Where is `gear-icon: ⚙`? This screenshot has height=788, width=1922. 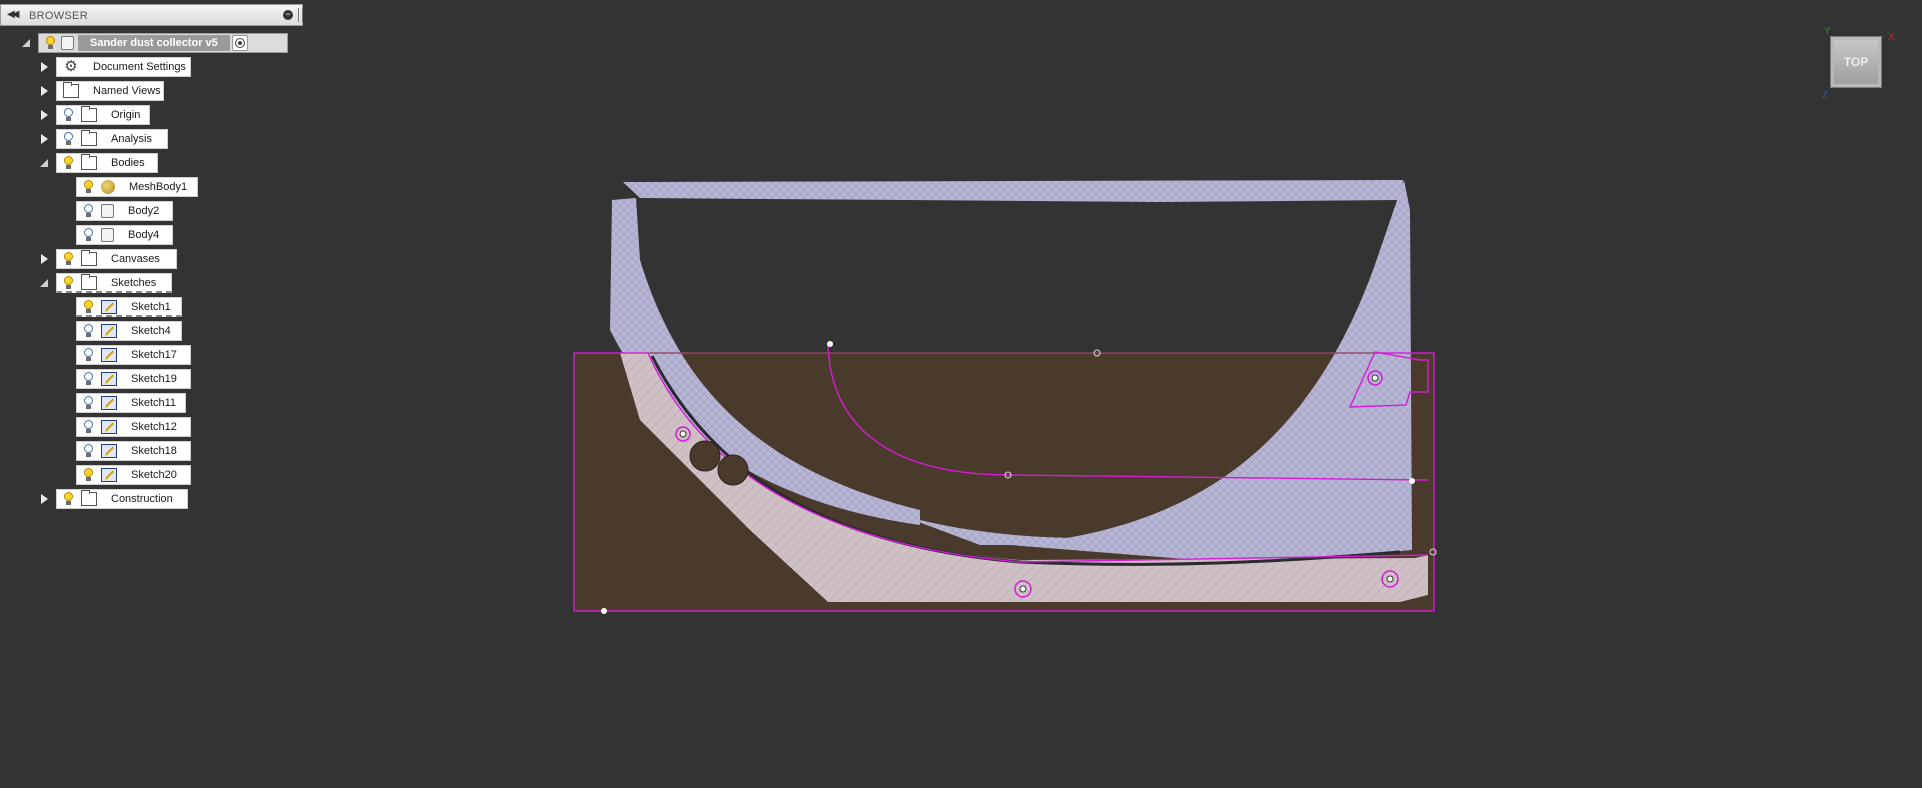 gear-icon: ⚙ is located at coordinates (71, 66).